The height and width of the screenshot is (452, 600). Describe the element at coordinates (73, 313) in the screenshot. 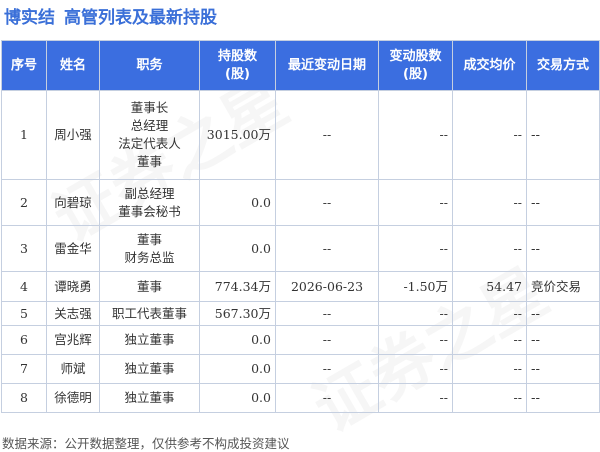

I see `cell-name: 关志强` at that location.